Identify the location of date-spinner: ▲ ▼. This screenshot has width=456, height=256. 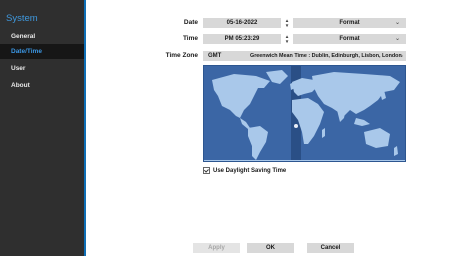
(287, 23).